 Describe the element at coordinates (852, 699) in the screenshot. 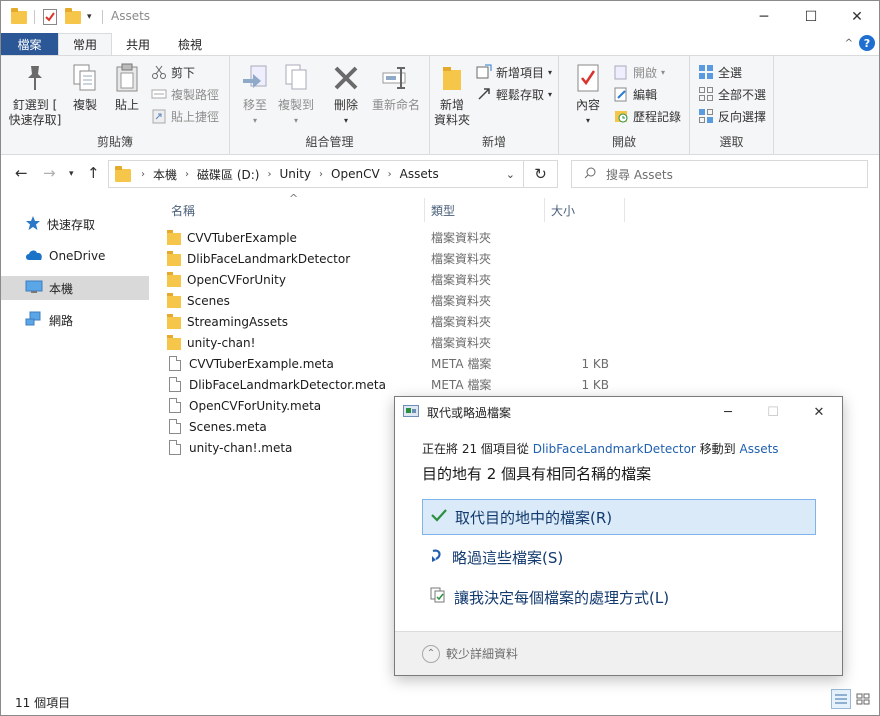

I see `view-toggle` at that location.